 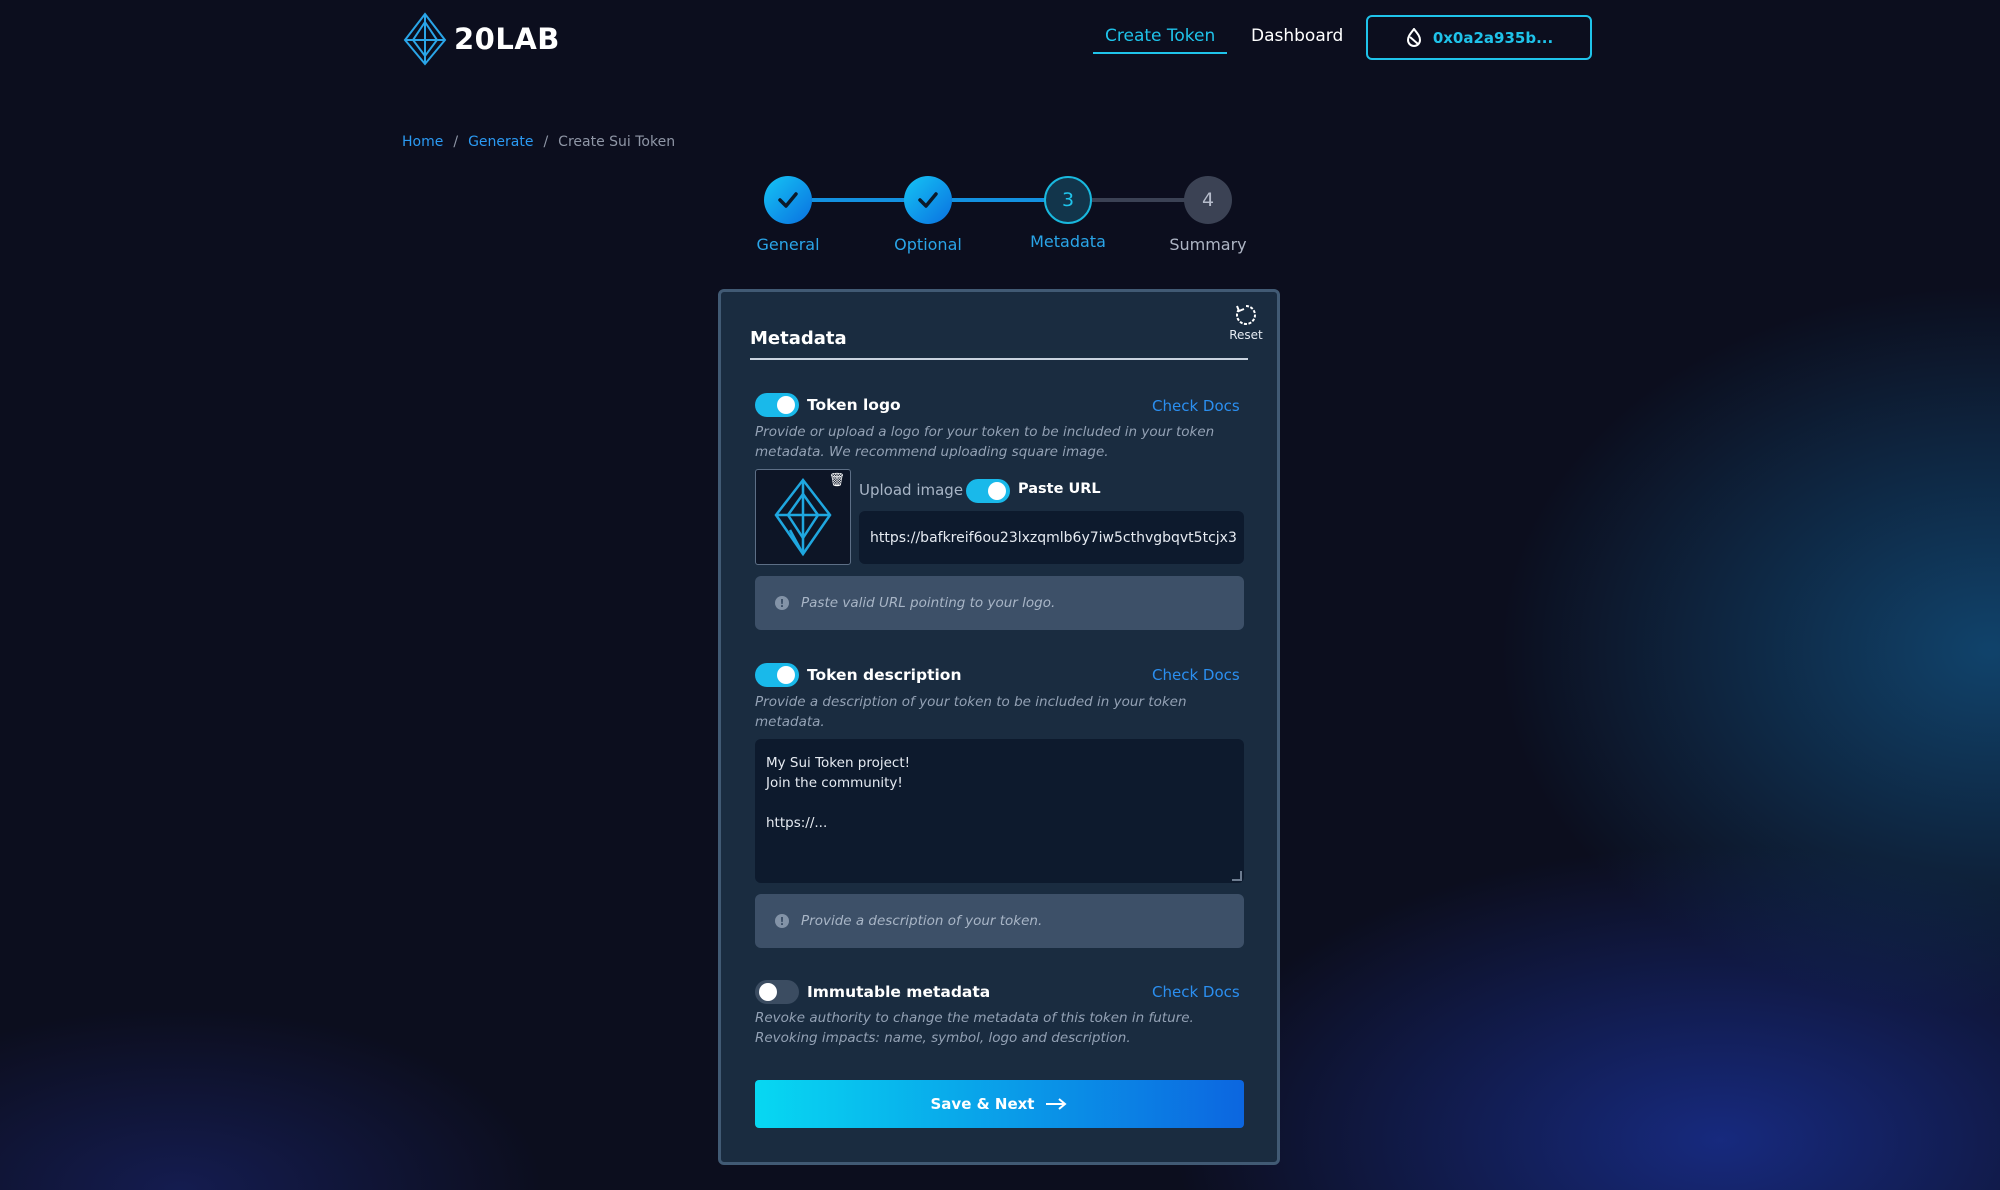 I want to click on token-logo-toggle, so click(x=777, y=405).